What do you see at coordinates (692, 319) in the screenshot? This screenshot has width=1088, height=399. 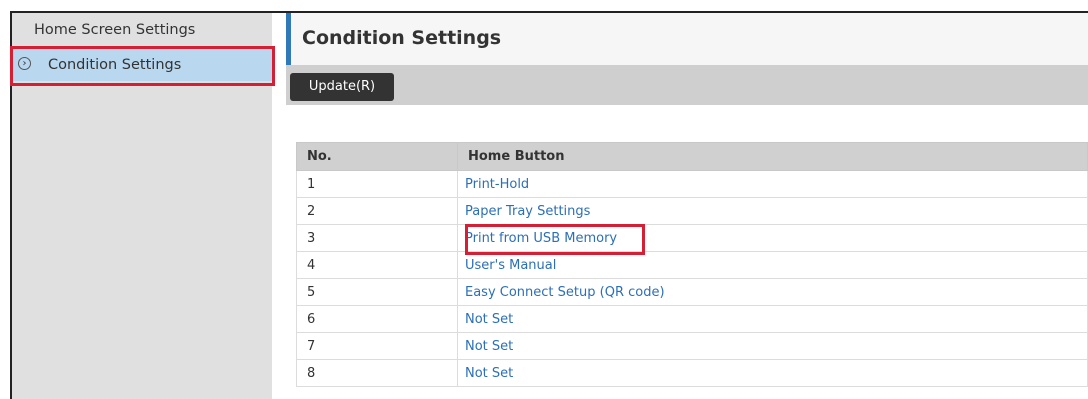 I see `table-row: 6 Not Set` at bounding box center [692, 319].